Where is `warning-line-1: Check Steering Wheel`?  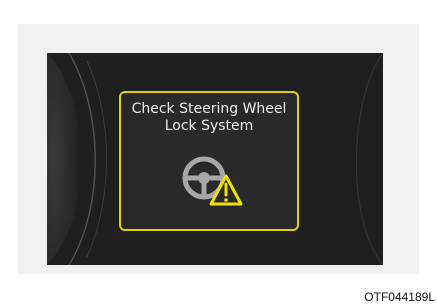
warning-line-1: Check Steering Wheel is located at coordinates (209, 109).